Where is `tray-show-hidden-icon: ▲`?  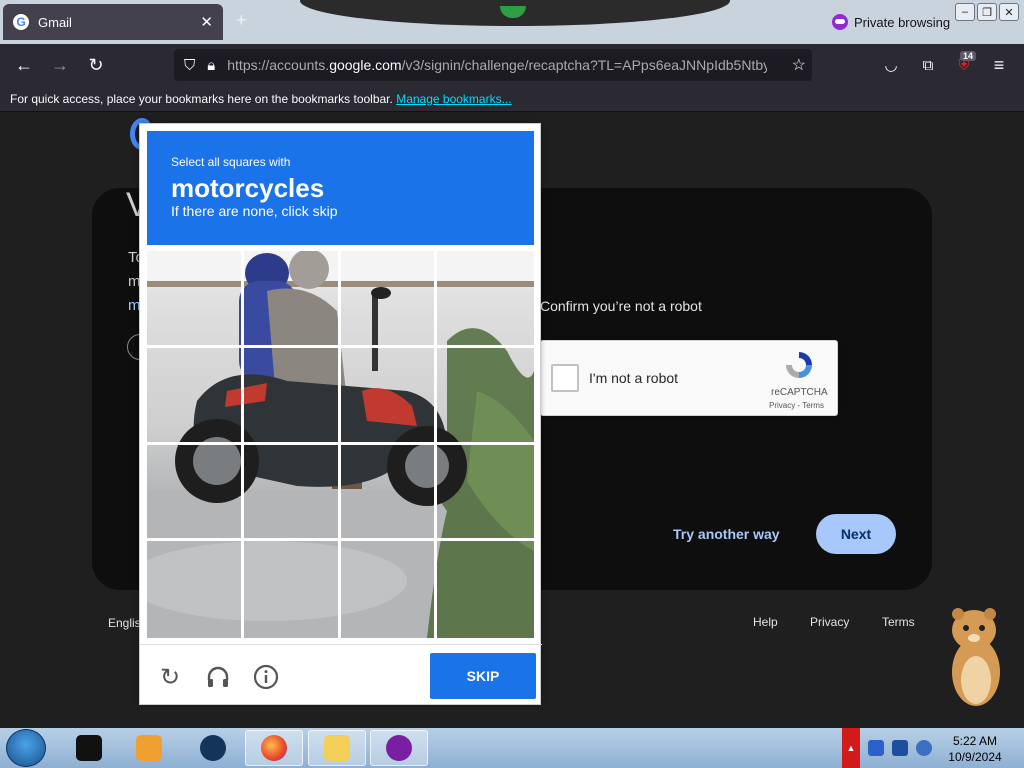 tray-show-hidden-icon: ▲ is located at coordinates (851, 748).